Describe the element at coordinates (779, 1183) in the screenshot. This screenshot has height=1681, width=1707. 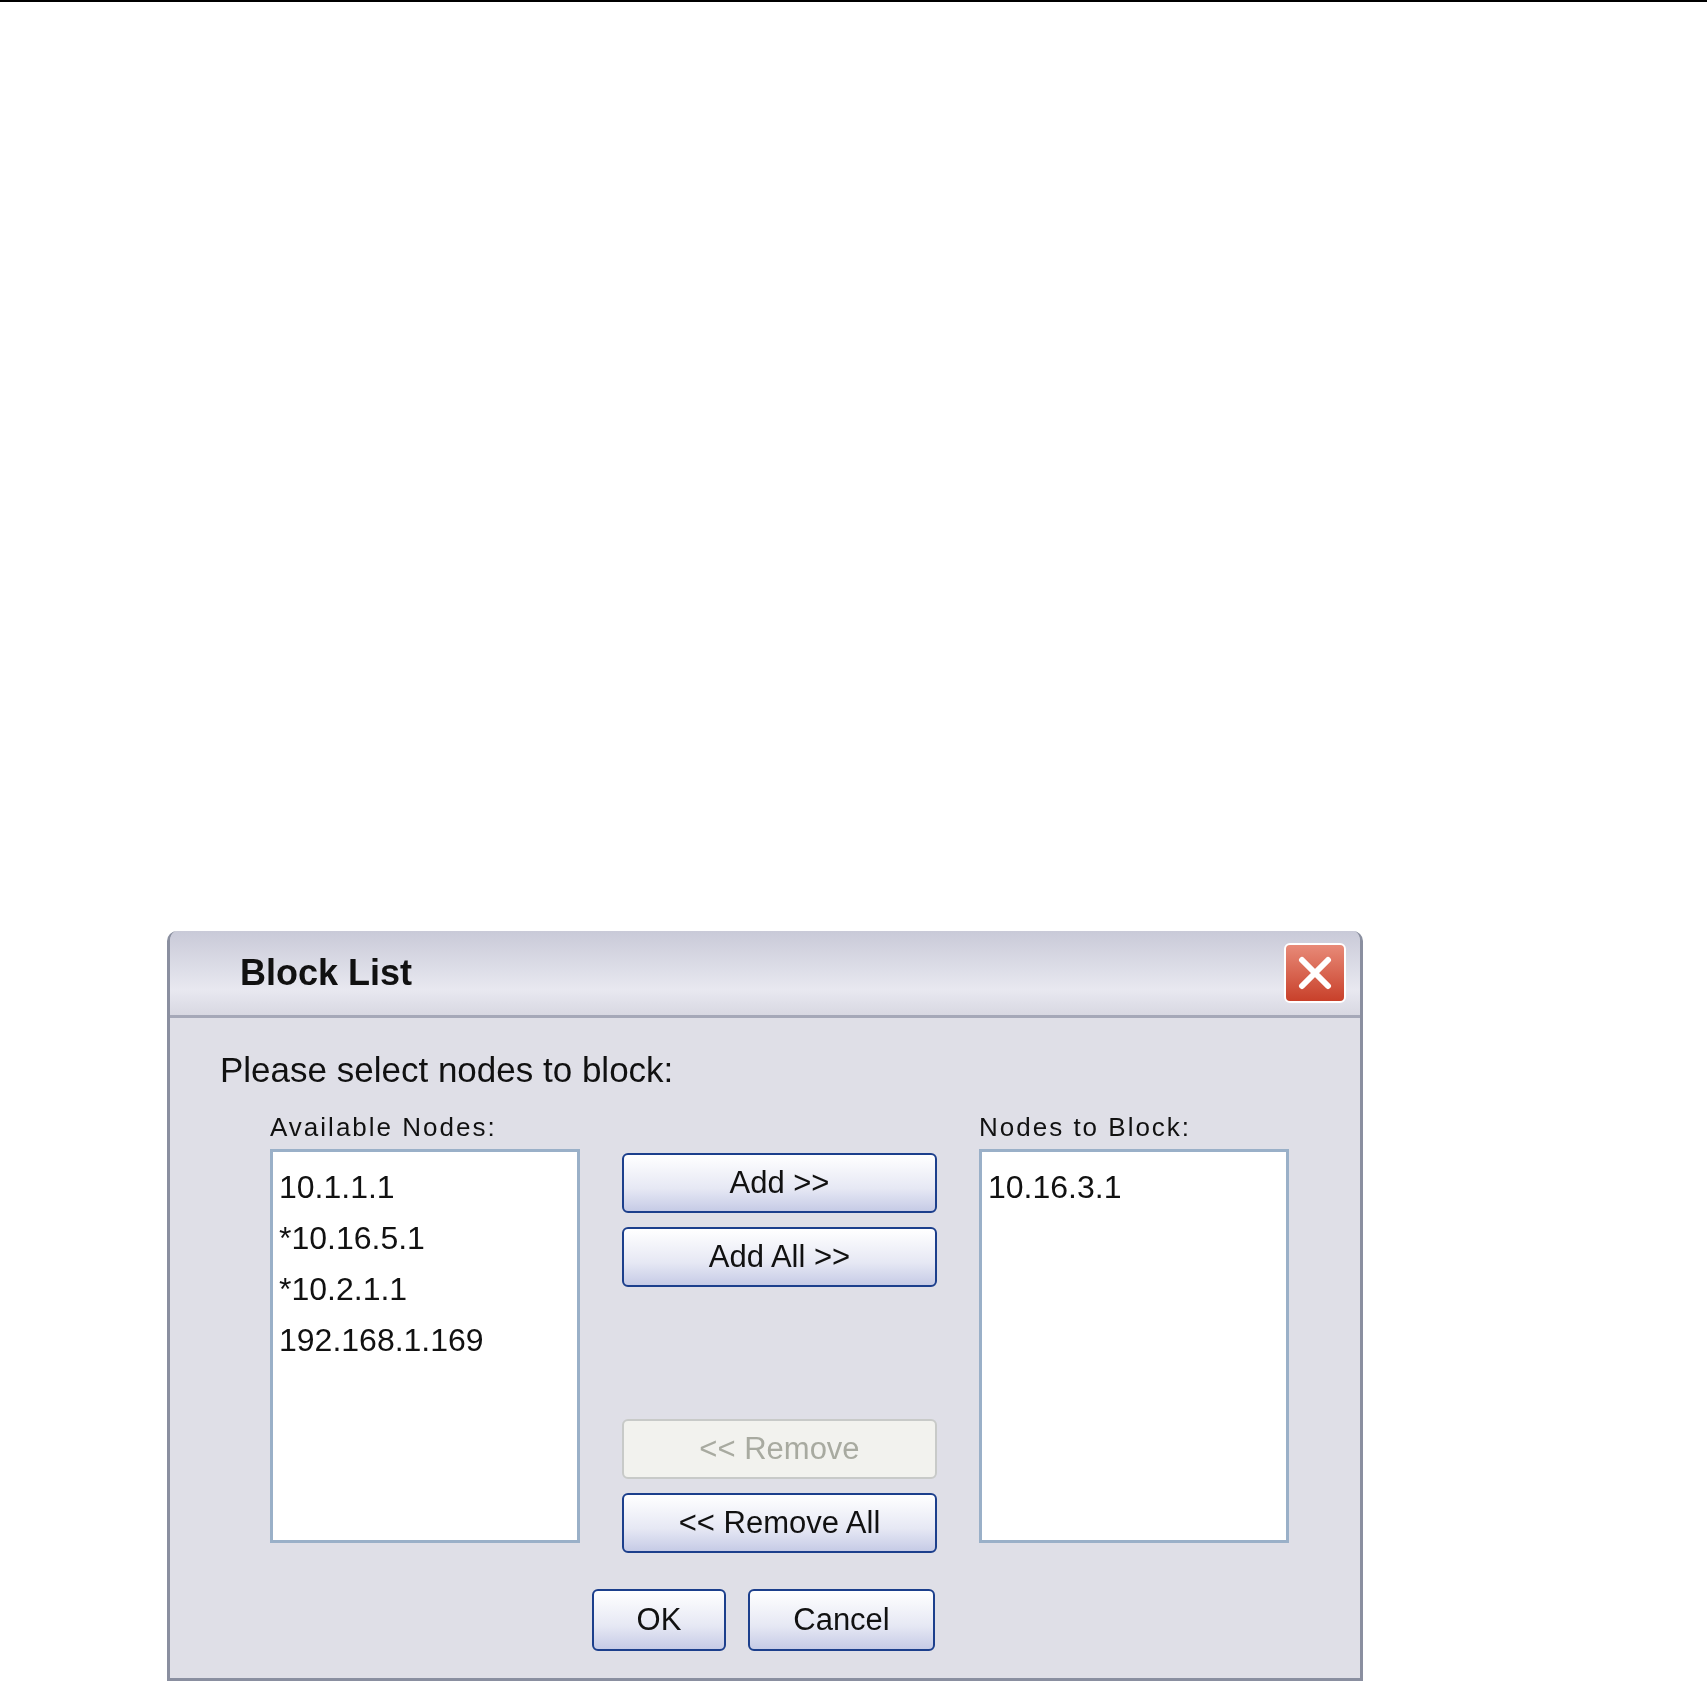
I see `add-button: Add >>` at that location.